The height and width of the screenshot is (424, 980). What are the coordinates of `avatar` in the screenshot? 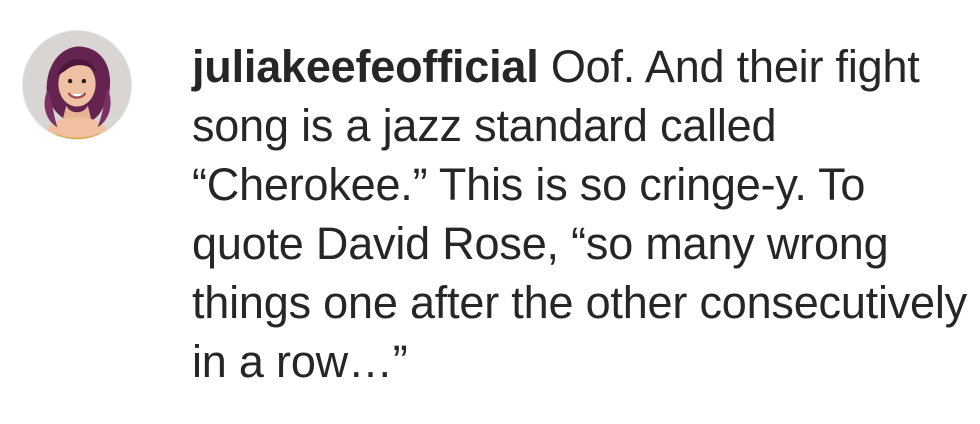 It's located at (77, 85).